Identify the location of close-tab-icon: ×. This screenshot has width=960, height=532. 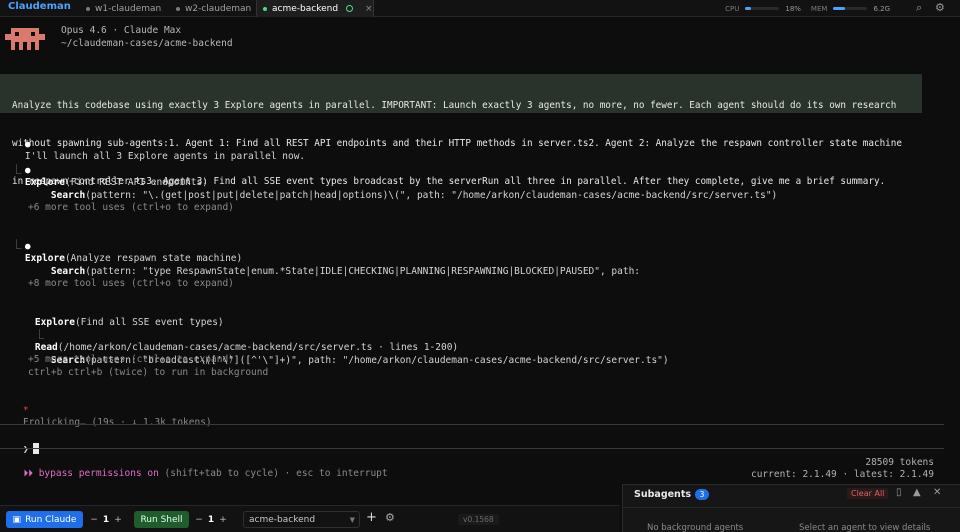
(369, 9).